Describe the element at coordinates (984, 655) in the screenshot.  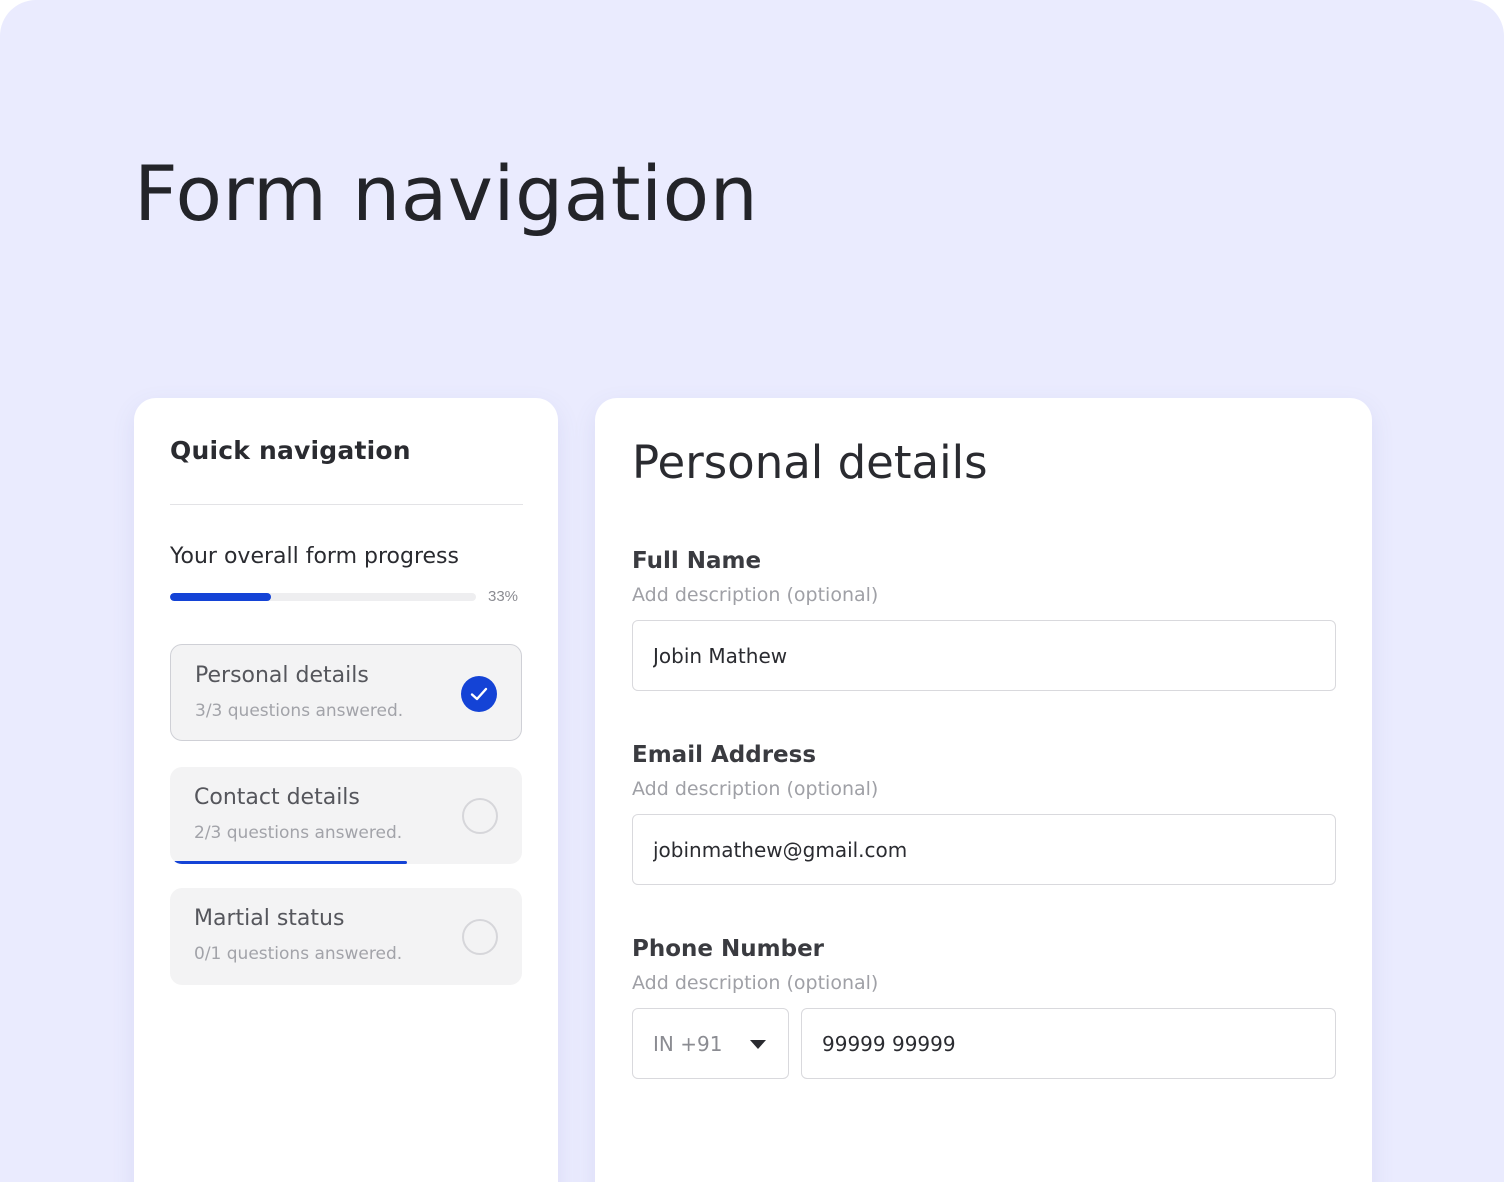
I see `full-name-input` at that location.